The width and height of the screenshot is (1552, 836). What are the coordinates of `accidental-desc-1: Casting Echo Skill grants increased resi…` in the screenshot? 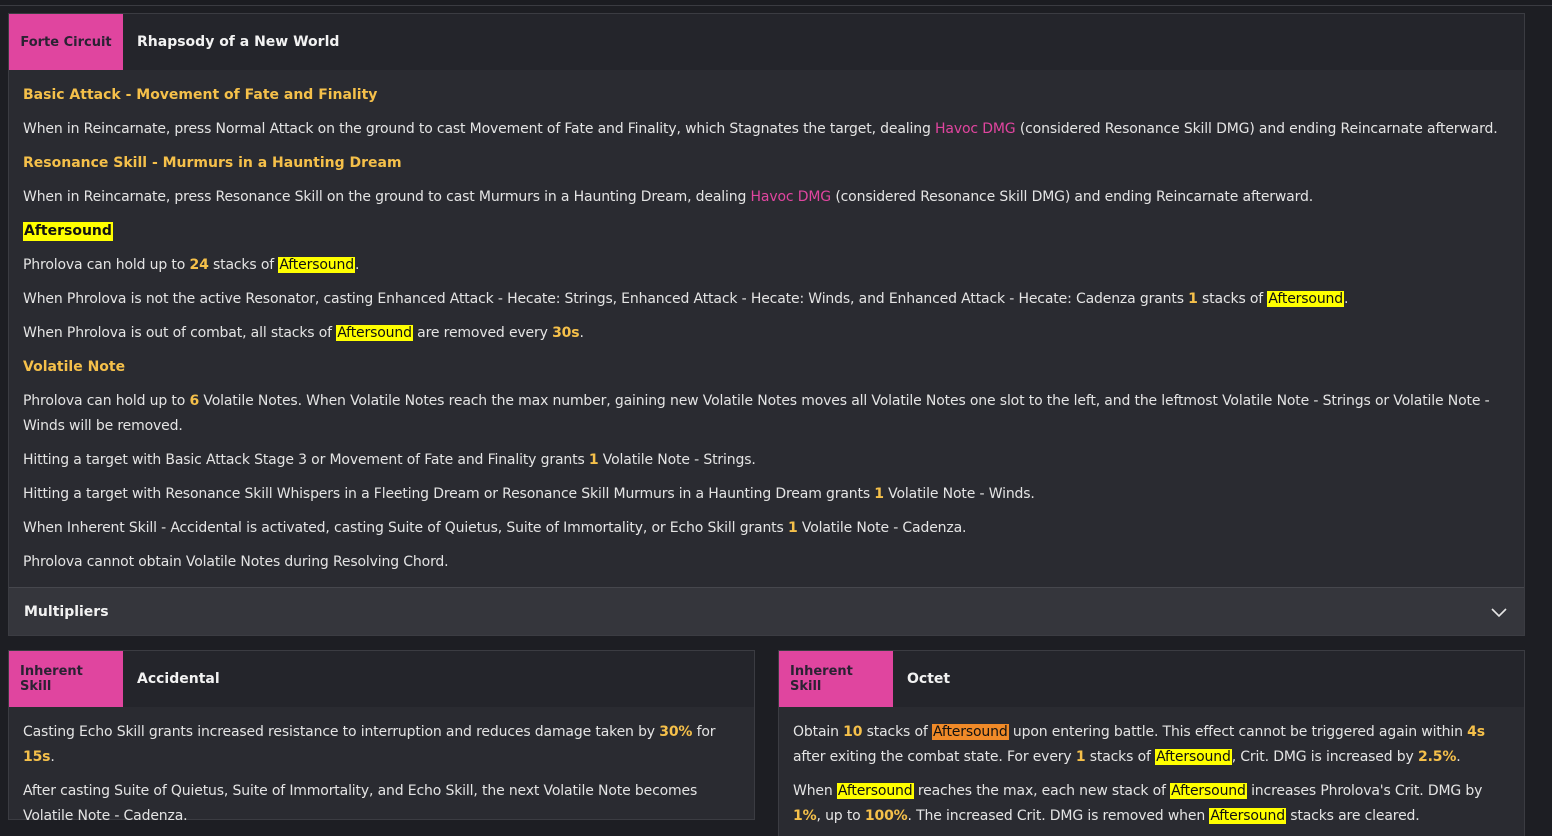 It's located at (369, 744).